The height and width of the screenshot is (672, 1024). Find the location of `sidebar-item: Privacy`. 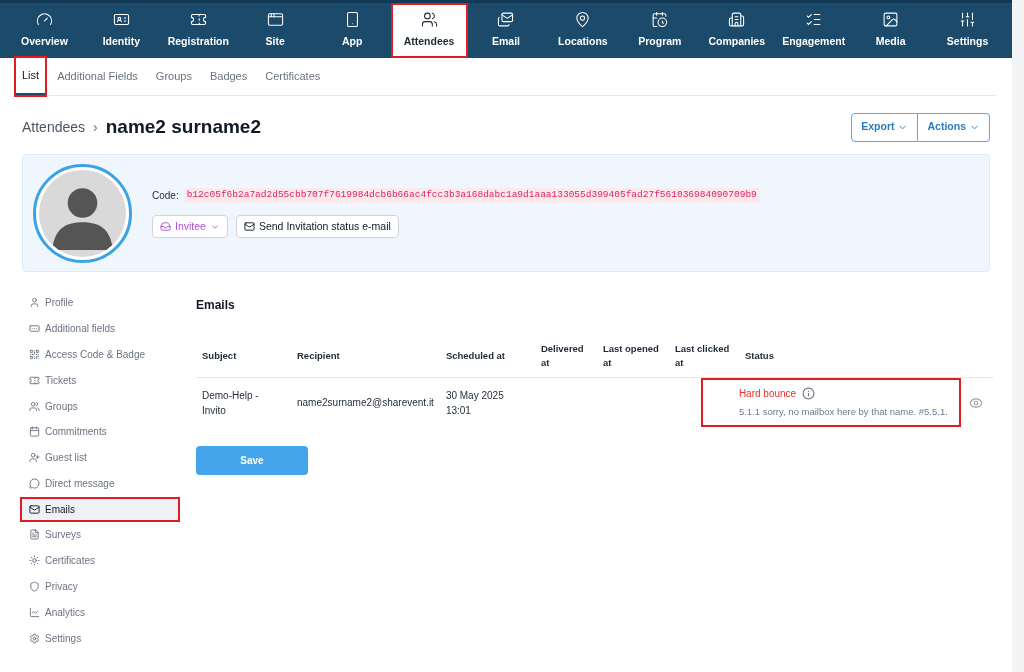

sidebar-item: Privacy is located at coordinates (100, 586).